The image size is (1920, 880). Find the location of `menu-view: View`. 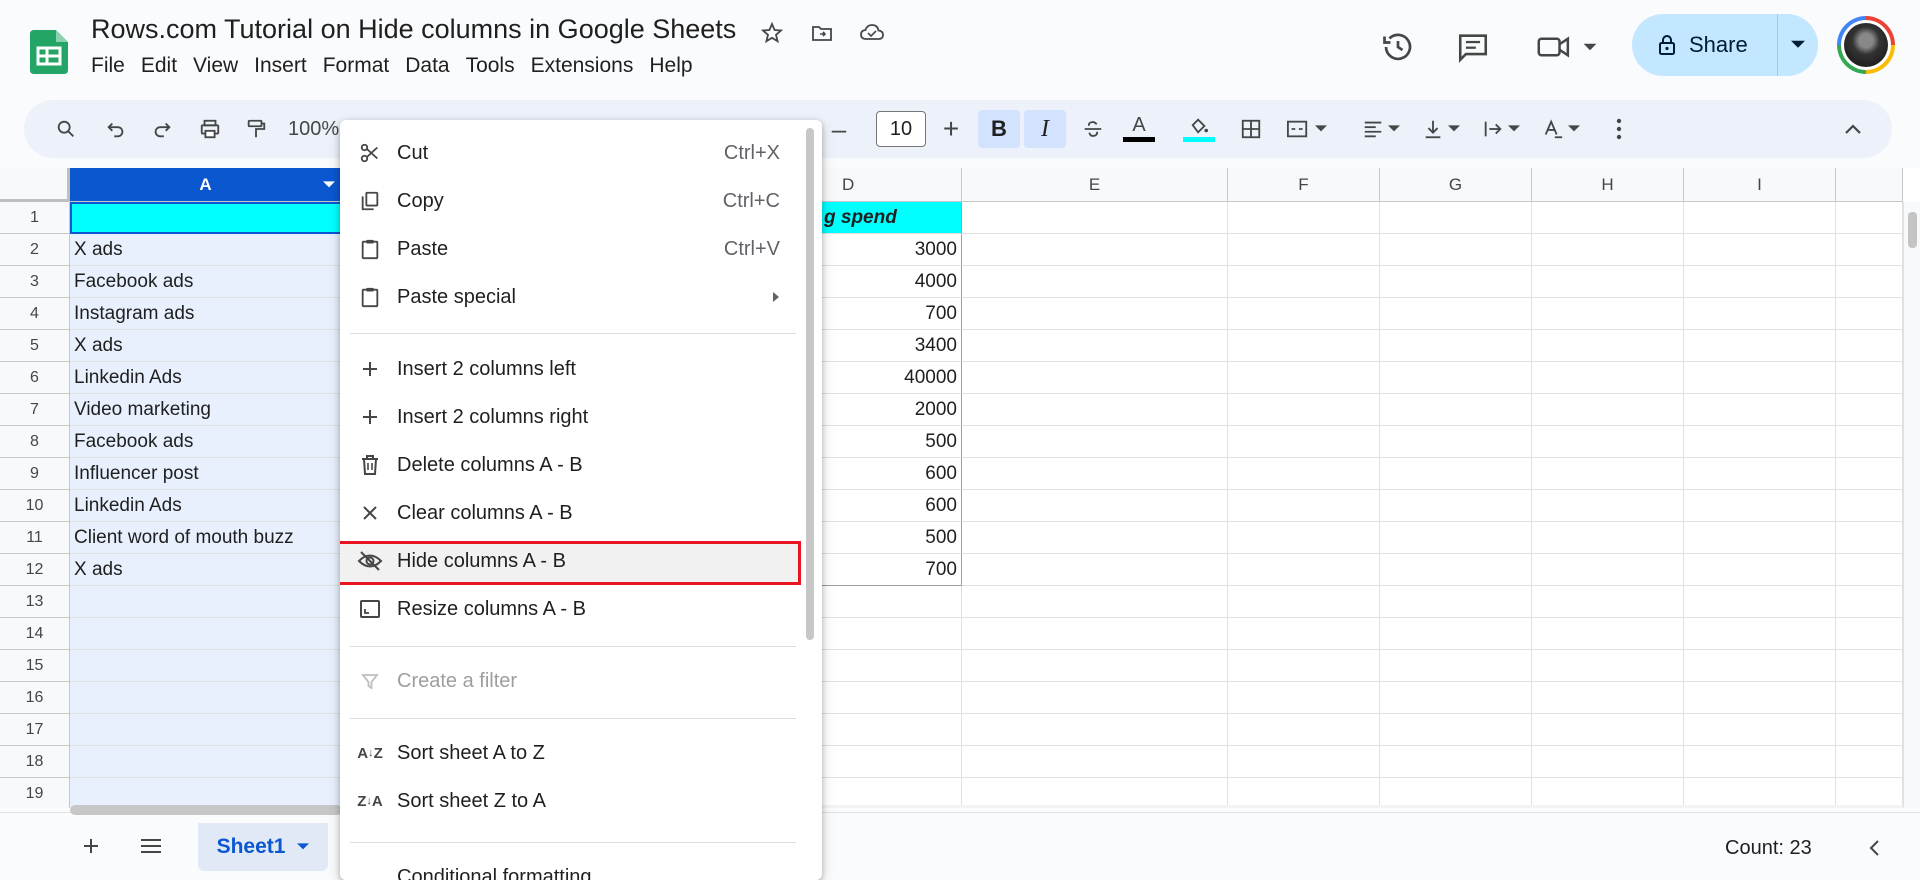

menu-view: View is located at coordinates (215, 66).